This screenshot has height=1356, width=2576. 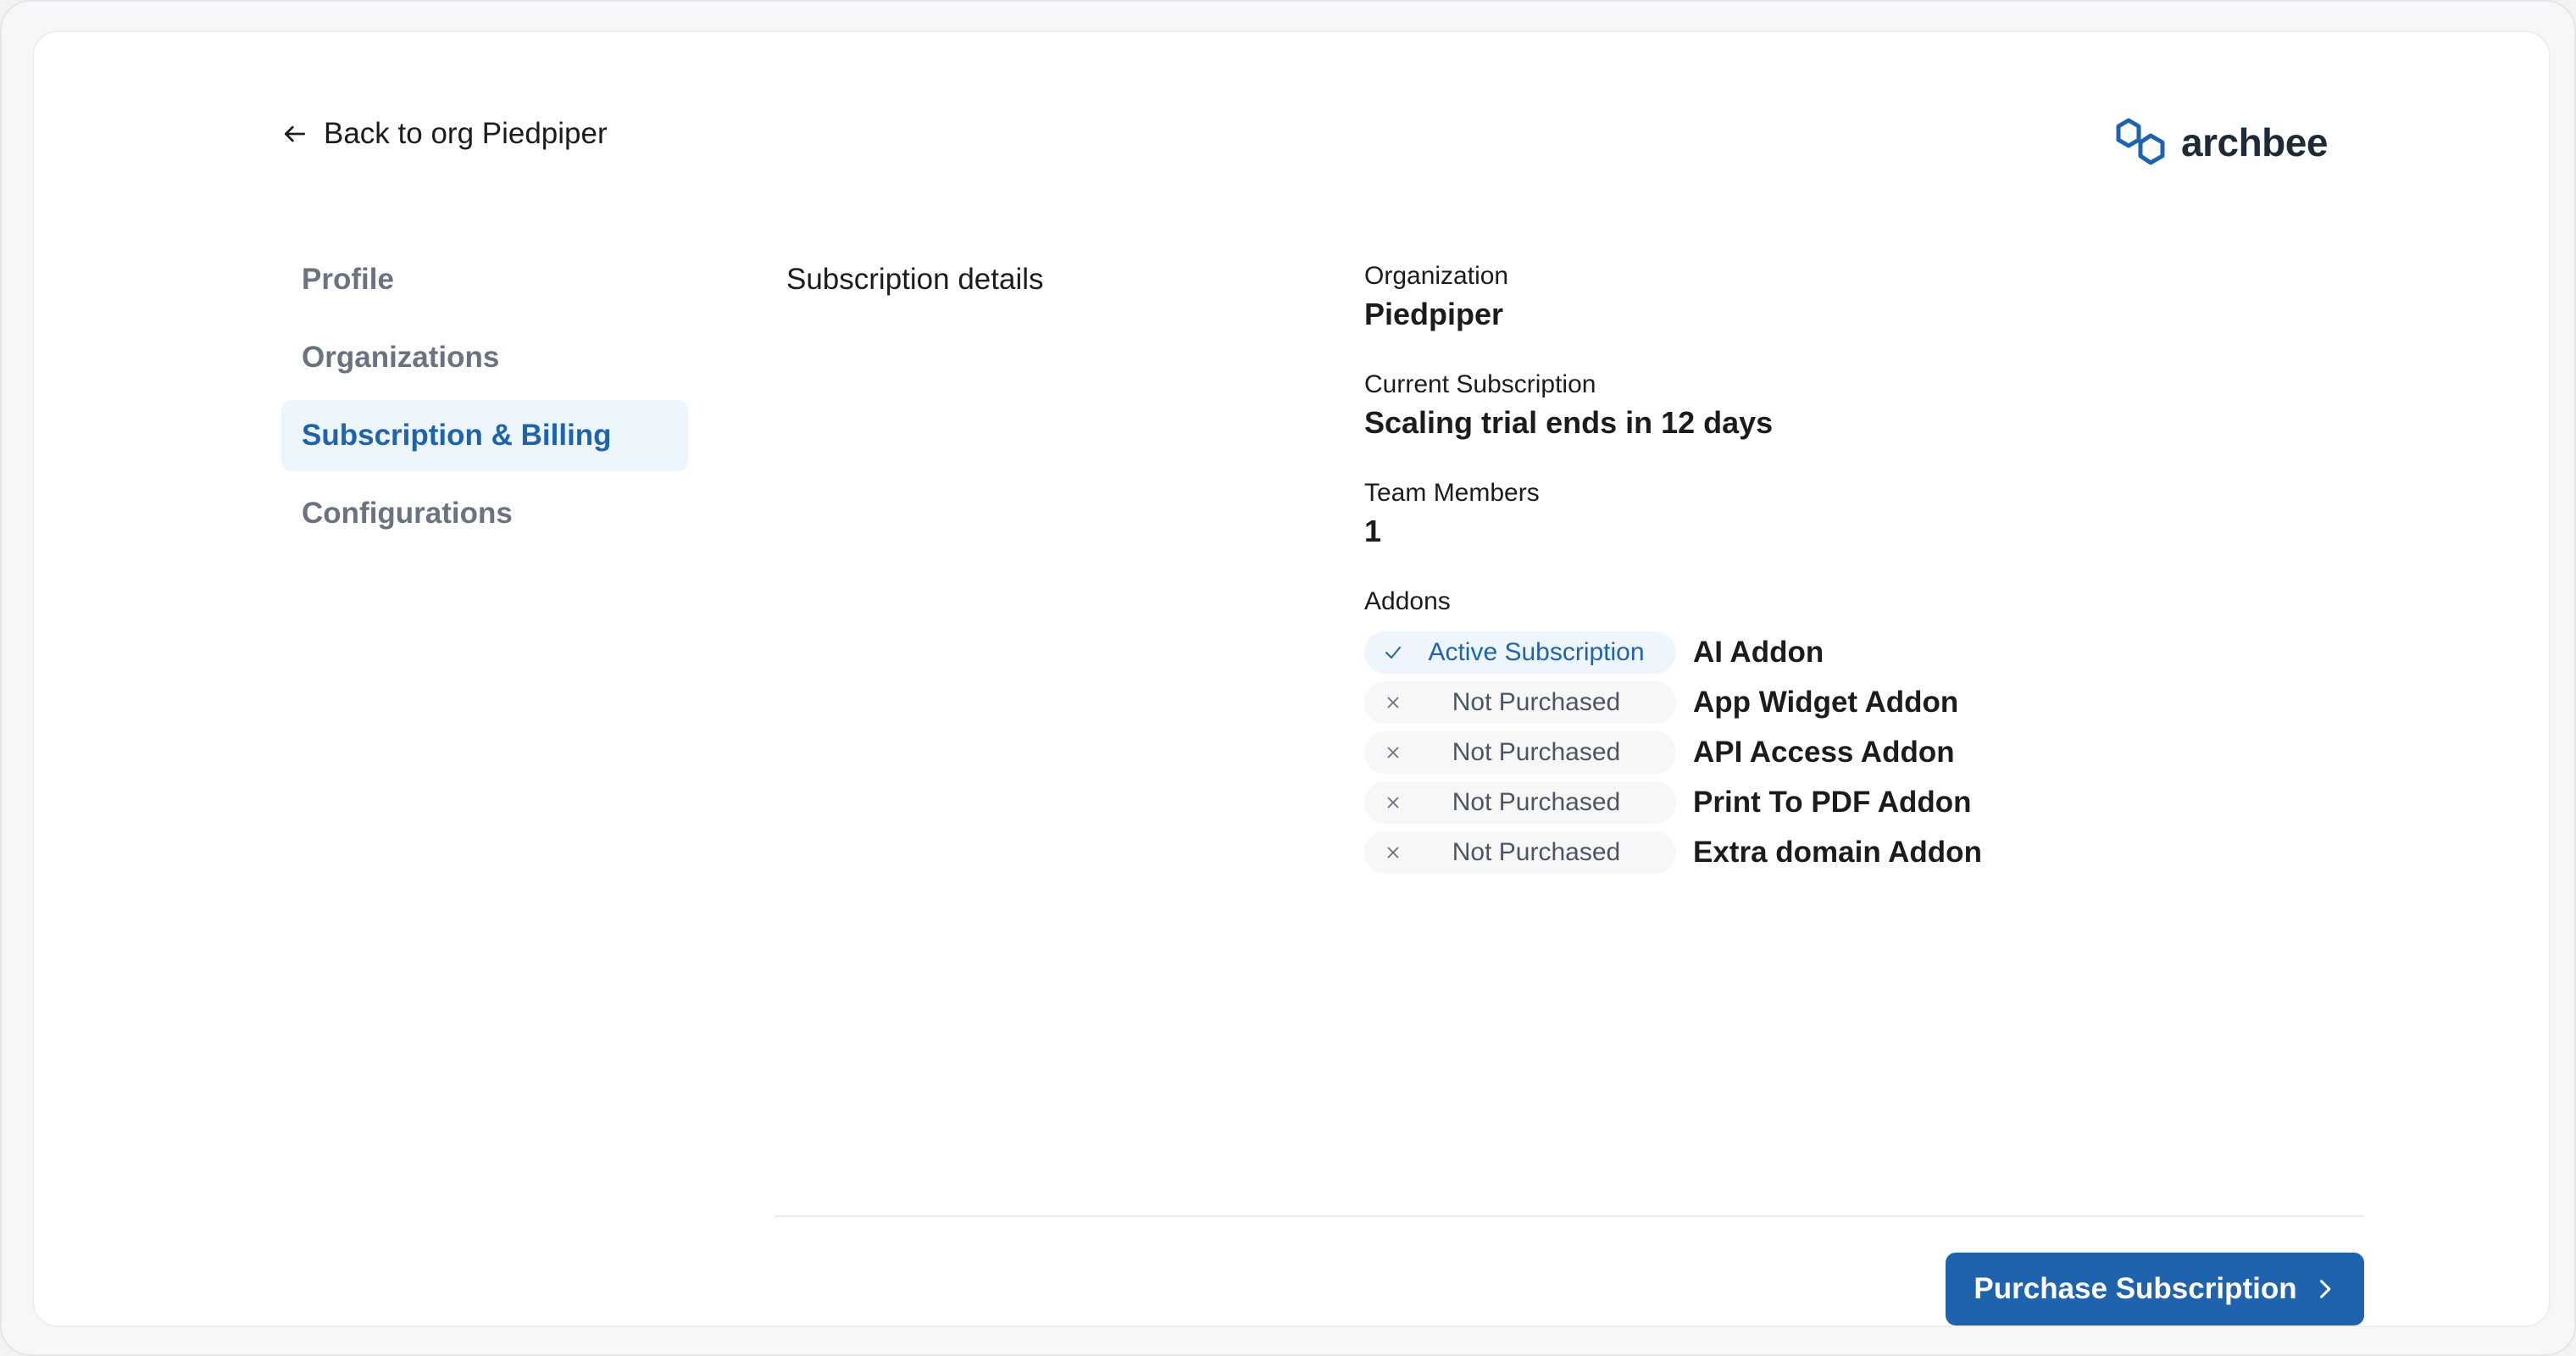 I want to click on sidebar-item-configurations: Configurations, so click(x=484, y=513).